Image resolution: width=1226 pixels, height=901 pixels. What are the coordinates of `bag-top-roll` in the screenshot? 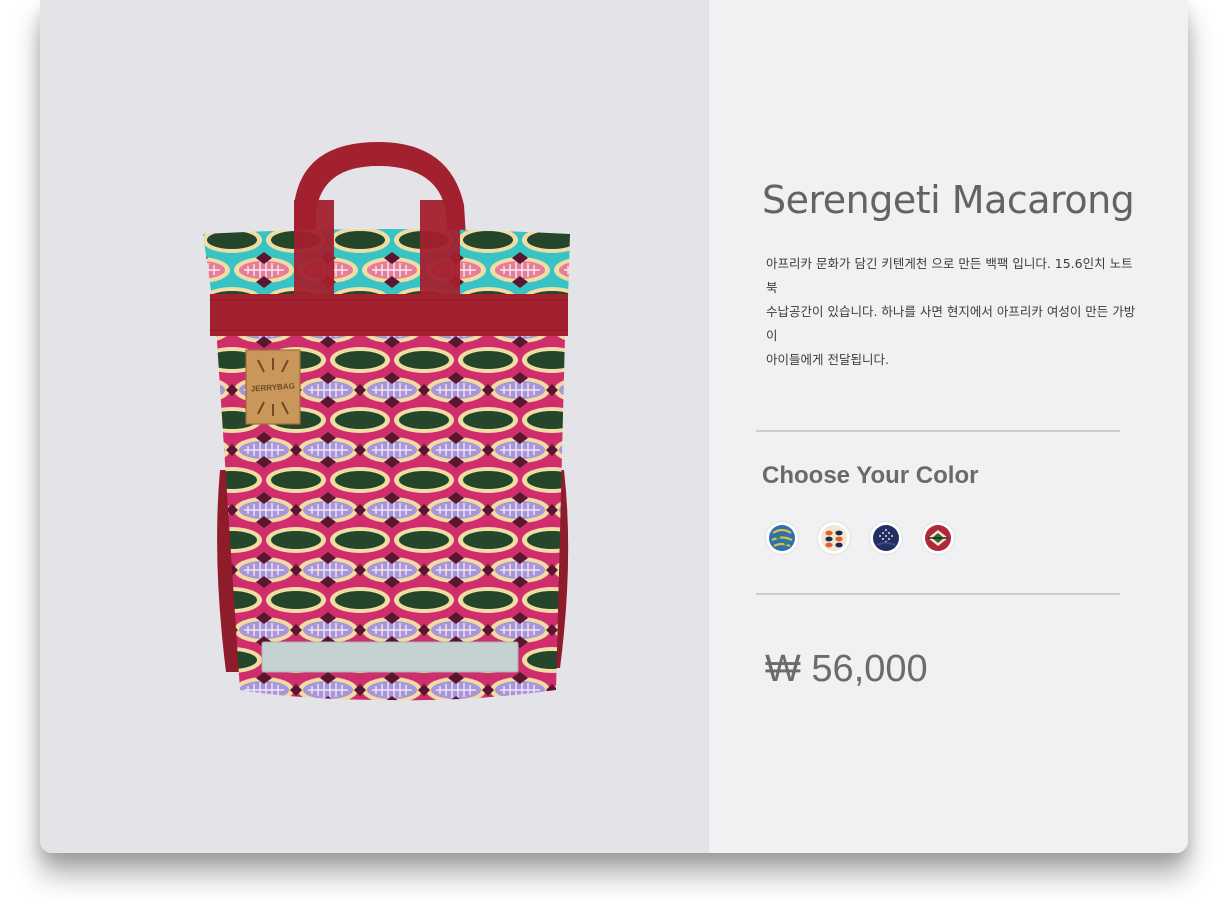 It's located at (386, 263).